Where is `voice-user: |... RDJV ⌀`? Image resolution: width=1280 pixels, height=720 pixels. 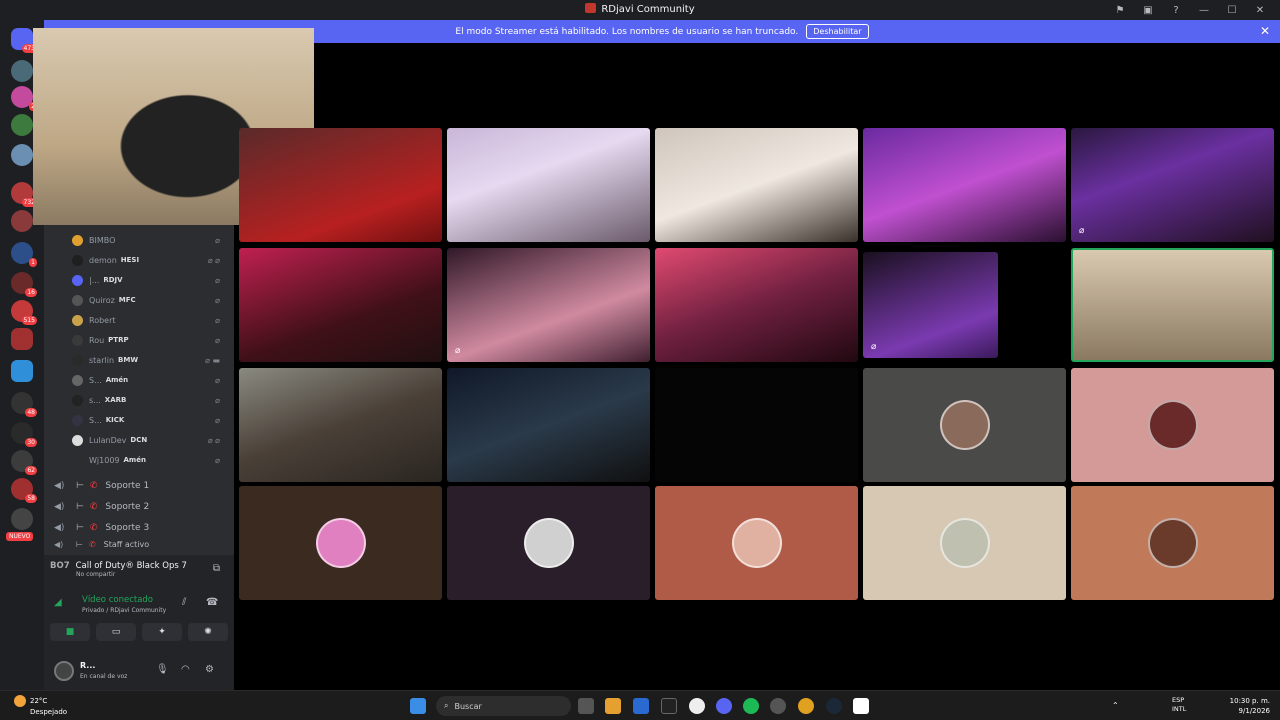 voice-user: |... RDJV ⌀ is located at coordinates (152, 280).